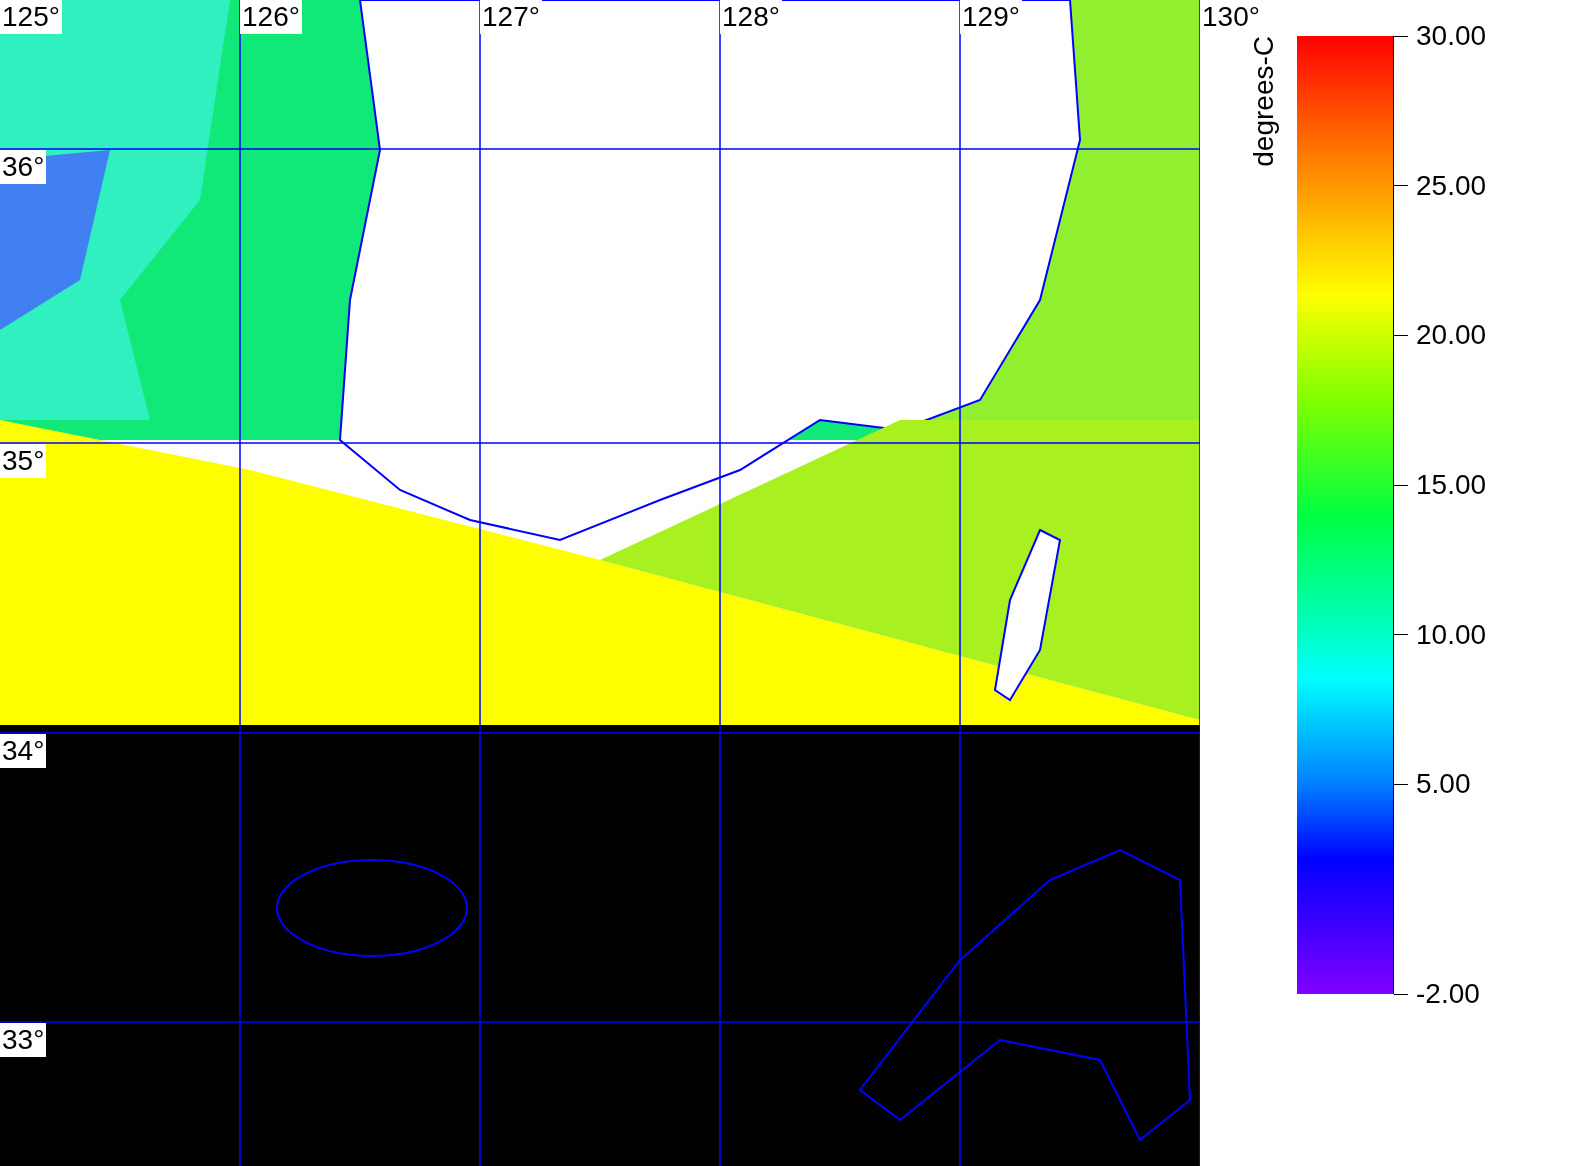 This screenshot has width=1591, height=1166. What do you see at coordinates (1432, 784) in the screenshot?
I see `colorbar-tick-label: 5.00` at bounding box center [1432, 784].